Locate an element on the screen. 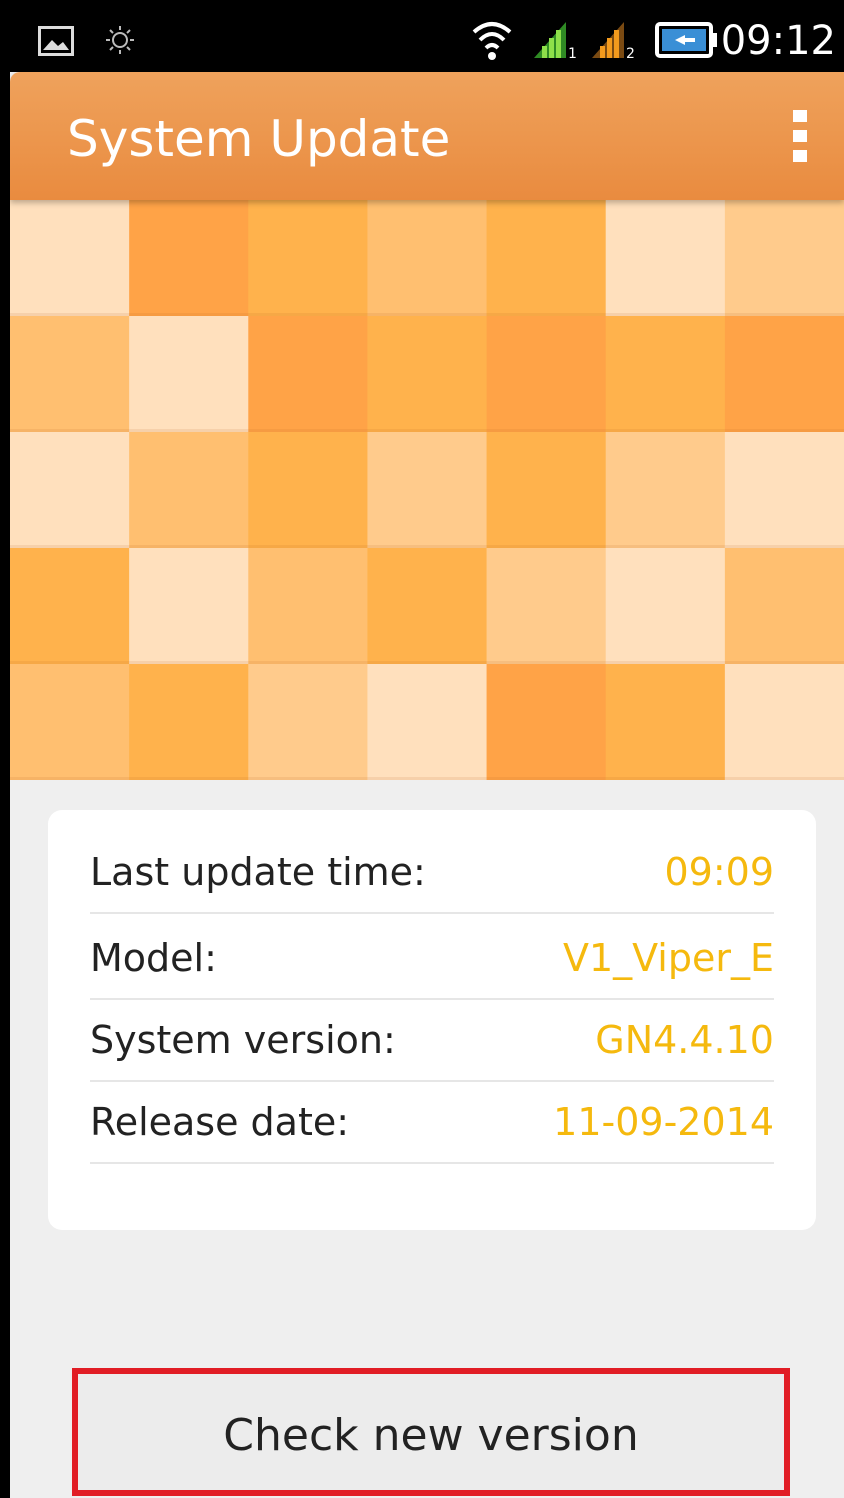 This screenshot has height=1498, width=844. svg-text: 1 is located at coordinates (572, 54).